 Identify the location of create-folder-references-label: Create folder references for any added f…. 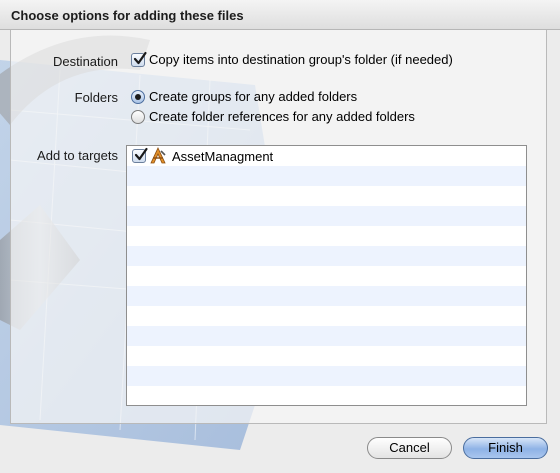
(282, 116).